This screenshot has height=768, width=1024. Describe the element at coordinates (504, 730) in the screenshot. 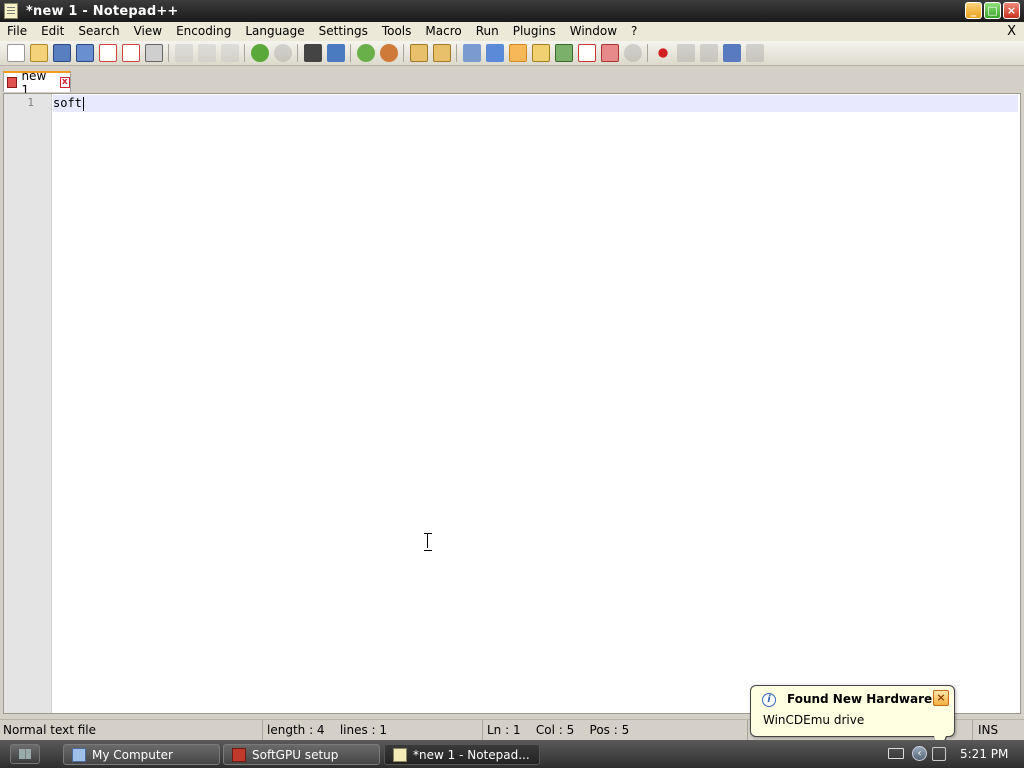

I see `status-ln: Ln : 1` at that location.